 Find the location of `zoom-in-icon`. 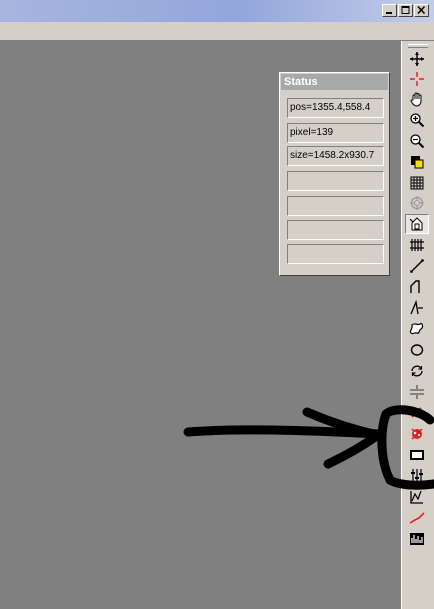

zoom-in-icon is located at coordinates (417, 120).